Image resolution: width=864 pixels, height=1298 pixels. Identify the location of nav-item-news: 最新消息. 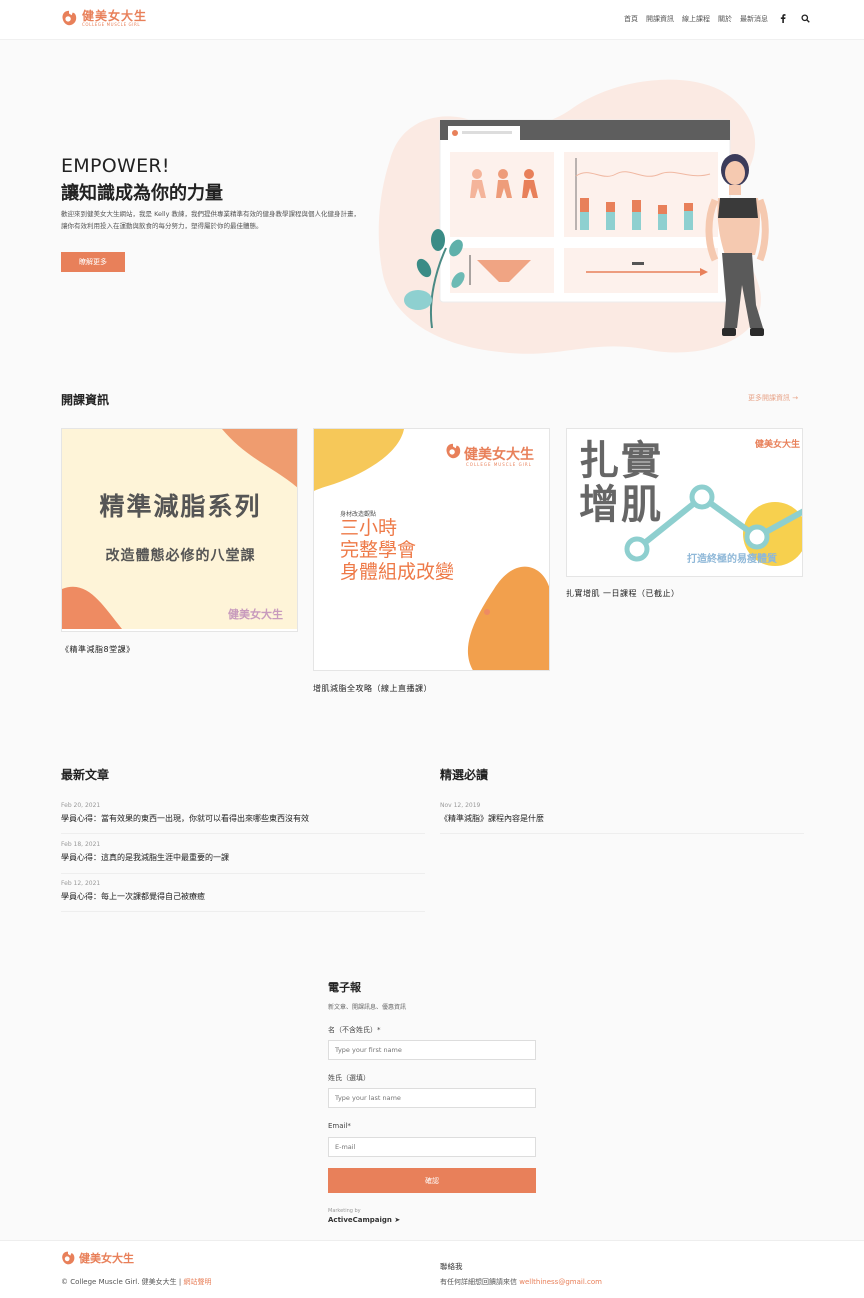
(754, 19).